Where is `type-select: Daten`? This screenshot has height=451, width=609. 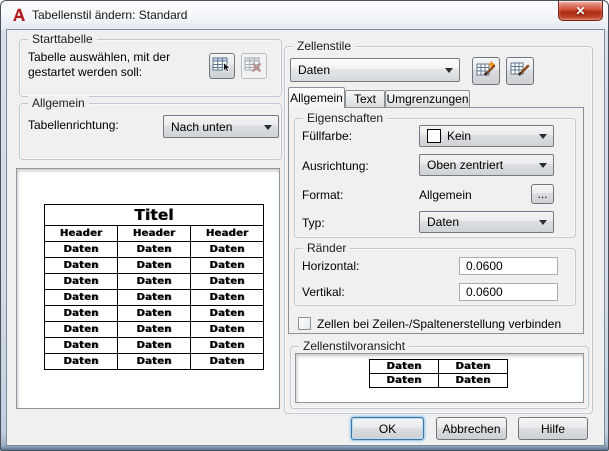 type-select: Daten is located at coordinates (486, 222).